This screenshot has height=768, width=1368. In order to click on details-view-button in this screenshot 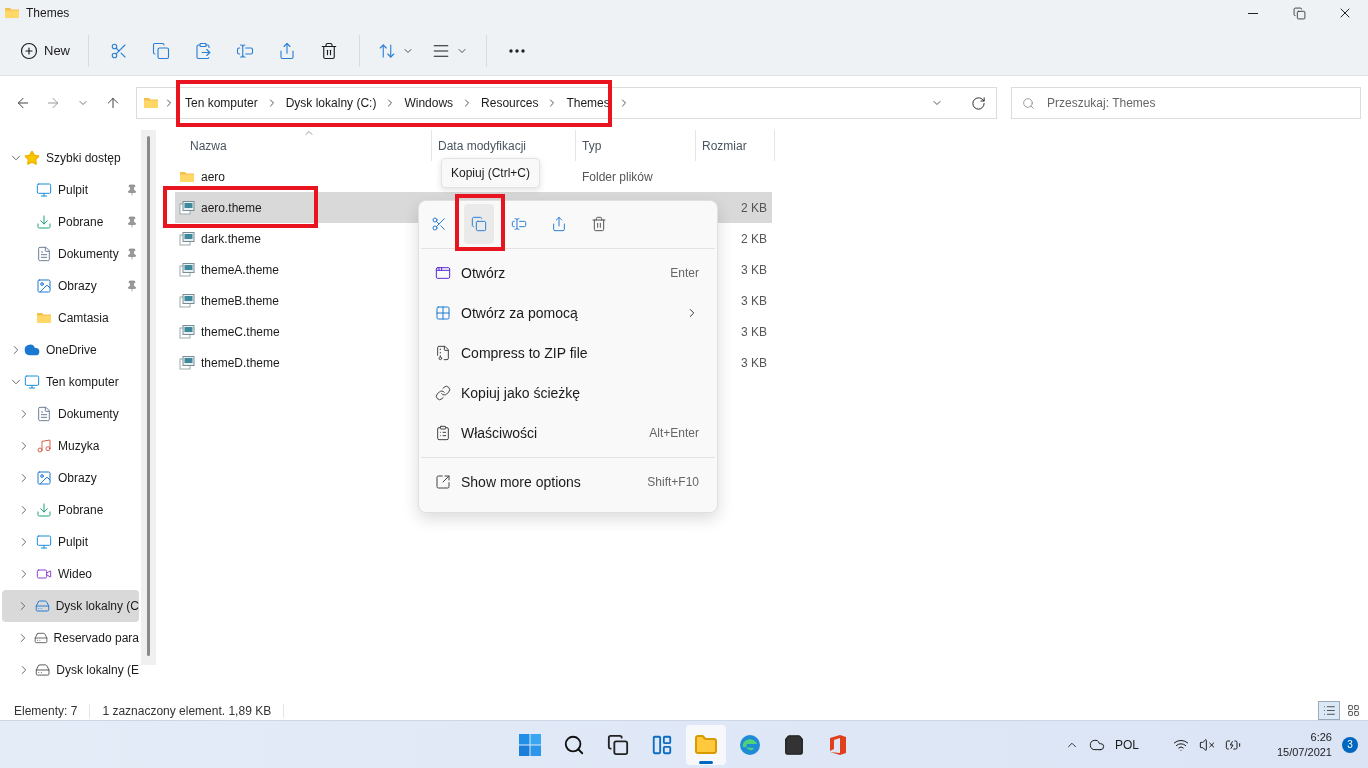, I will do `click(1329, 710)`.